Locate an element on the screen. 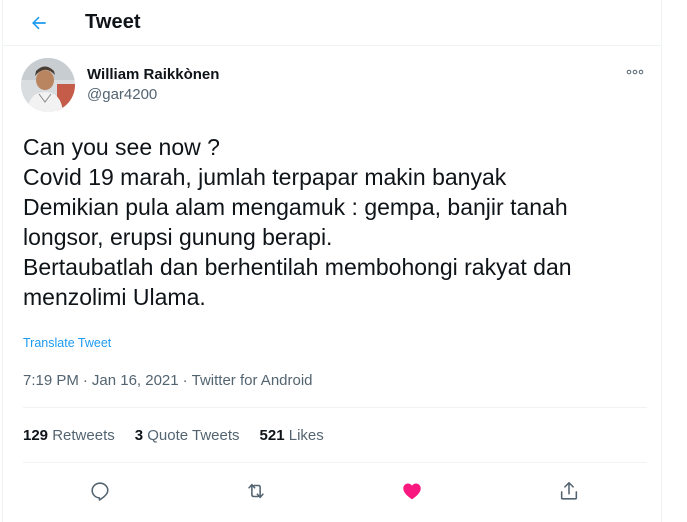  likes-stat: 521 Likes is located at coordinates (292, 435).